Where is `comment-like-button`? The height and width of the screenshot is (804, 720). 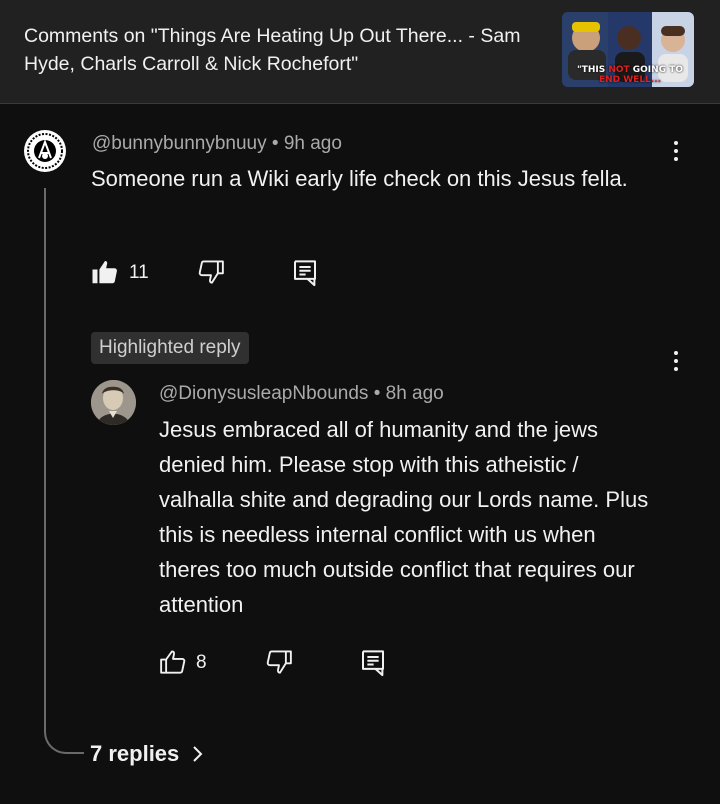
comment-like-button is located at coordinates (105, 272).